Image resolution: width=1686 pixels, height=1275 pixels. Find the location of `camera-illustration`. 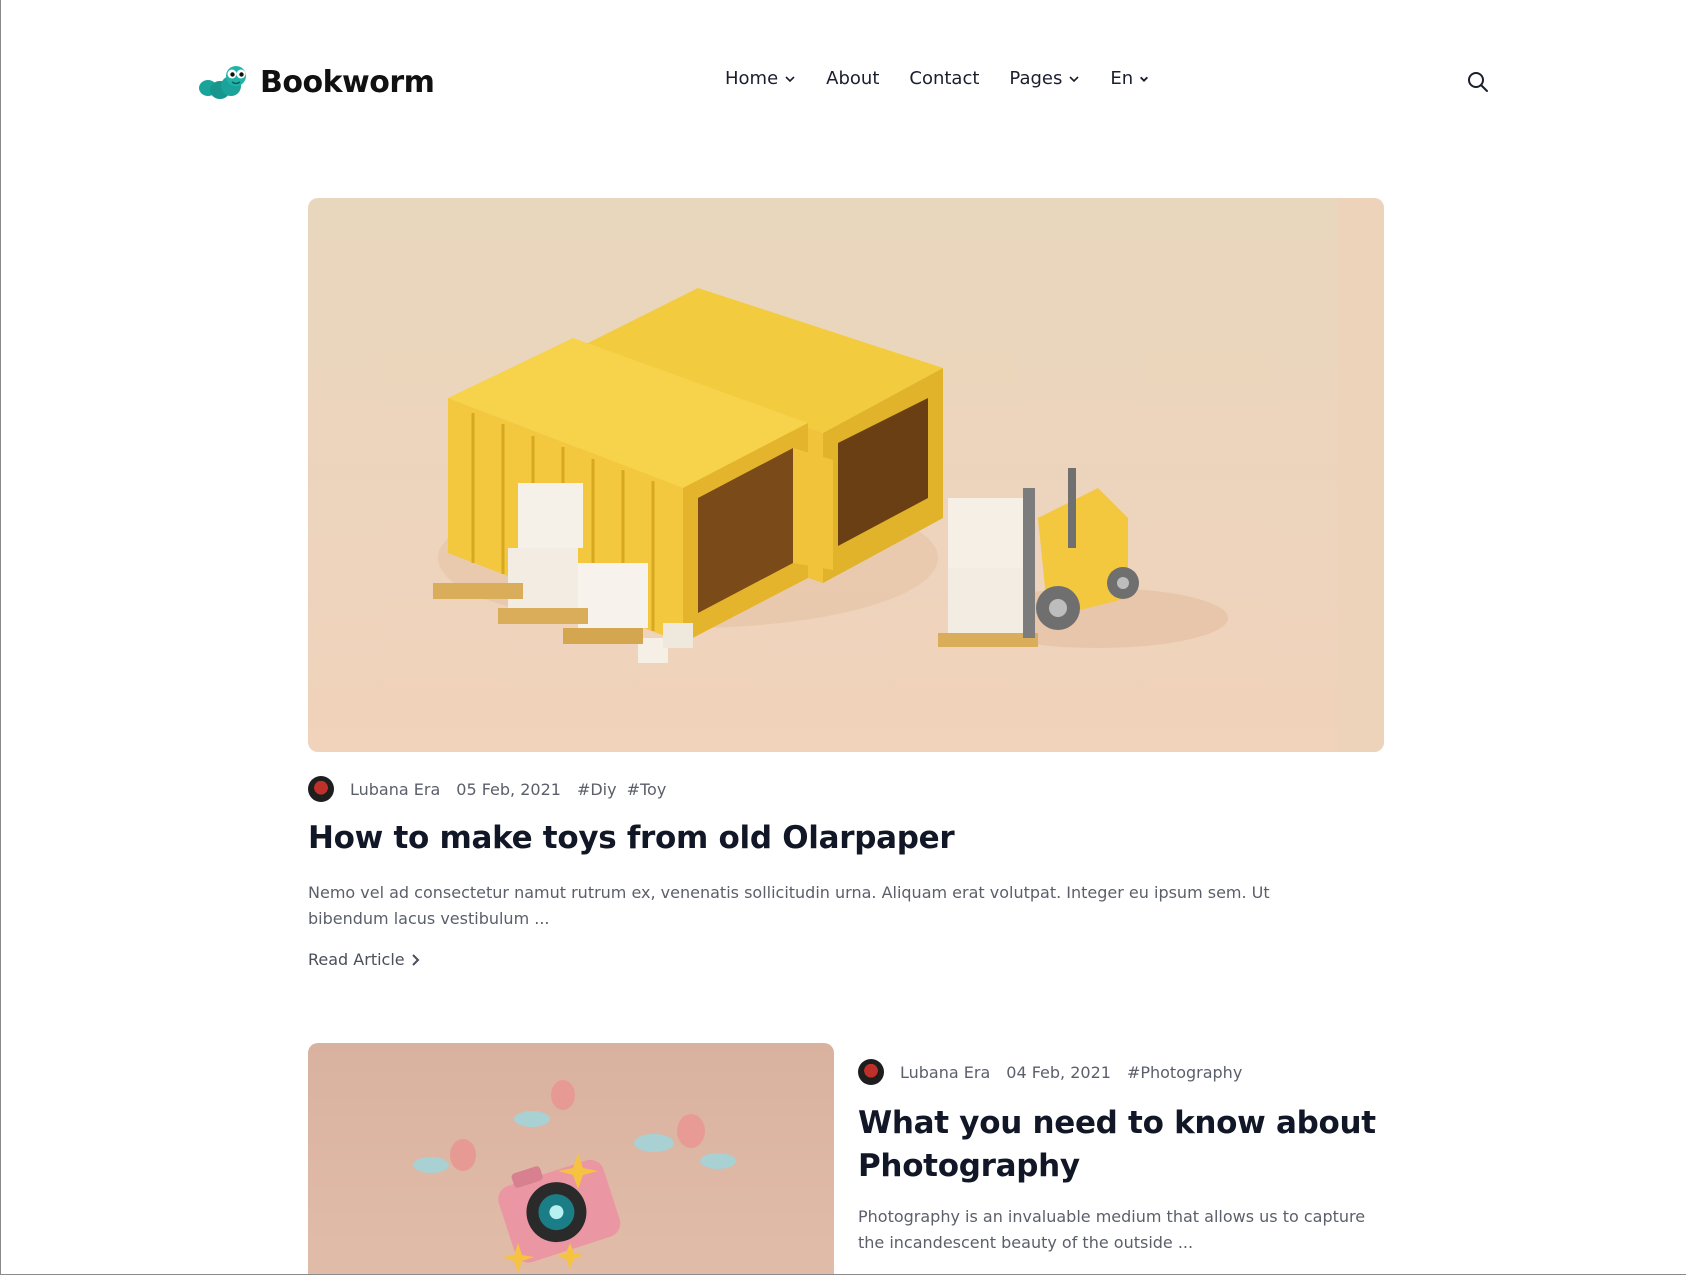

camera-illustration is located at coordinates (571, 1158).